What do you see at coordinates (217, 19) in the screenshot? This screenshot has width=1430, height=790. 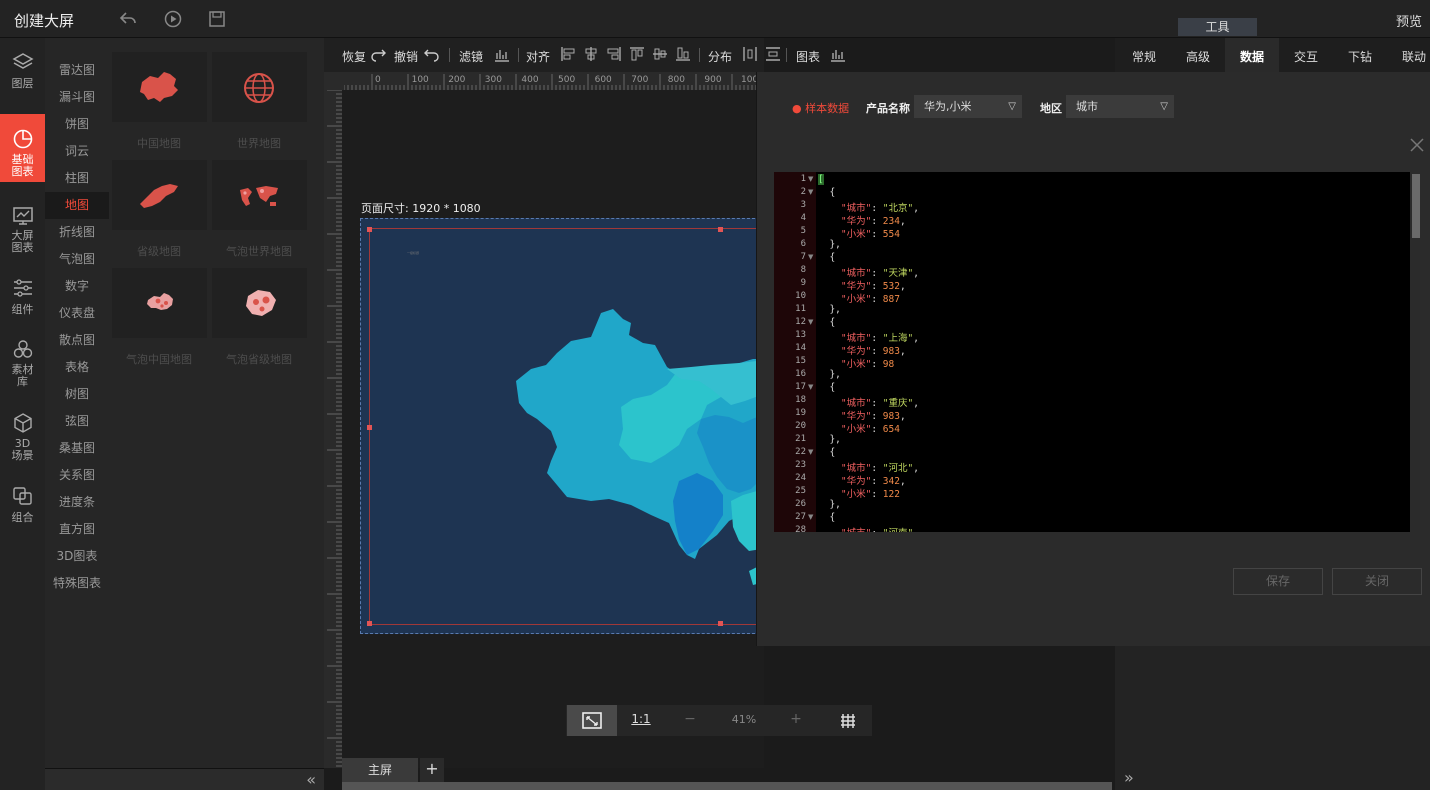 I see `save-icon` at bounding box center [217, 19].